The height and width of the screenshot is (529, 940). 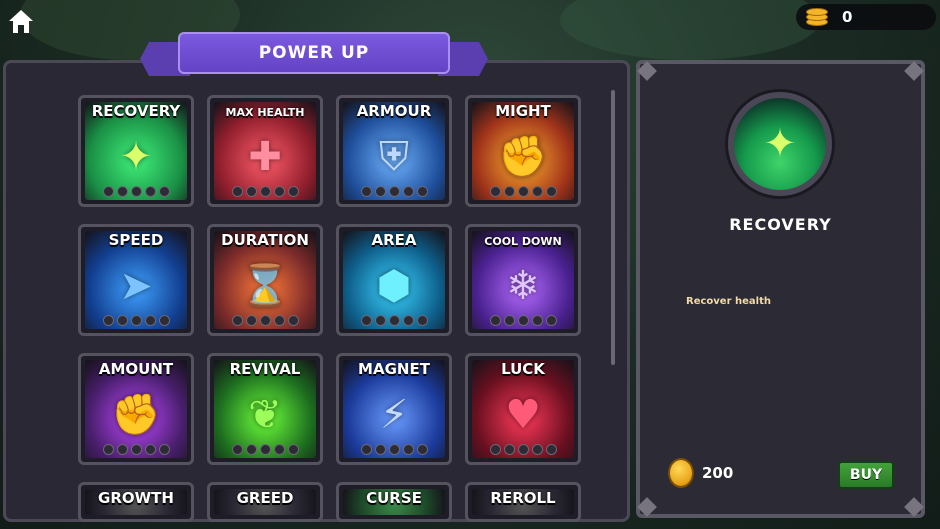 I want to click on home-button, so click(x=21, y=21).